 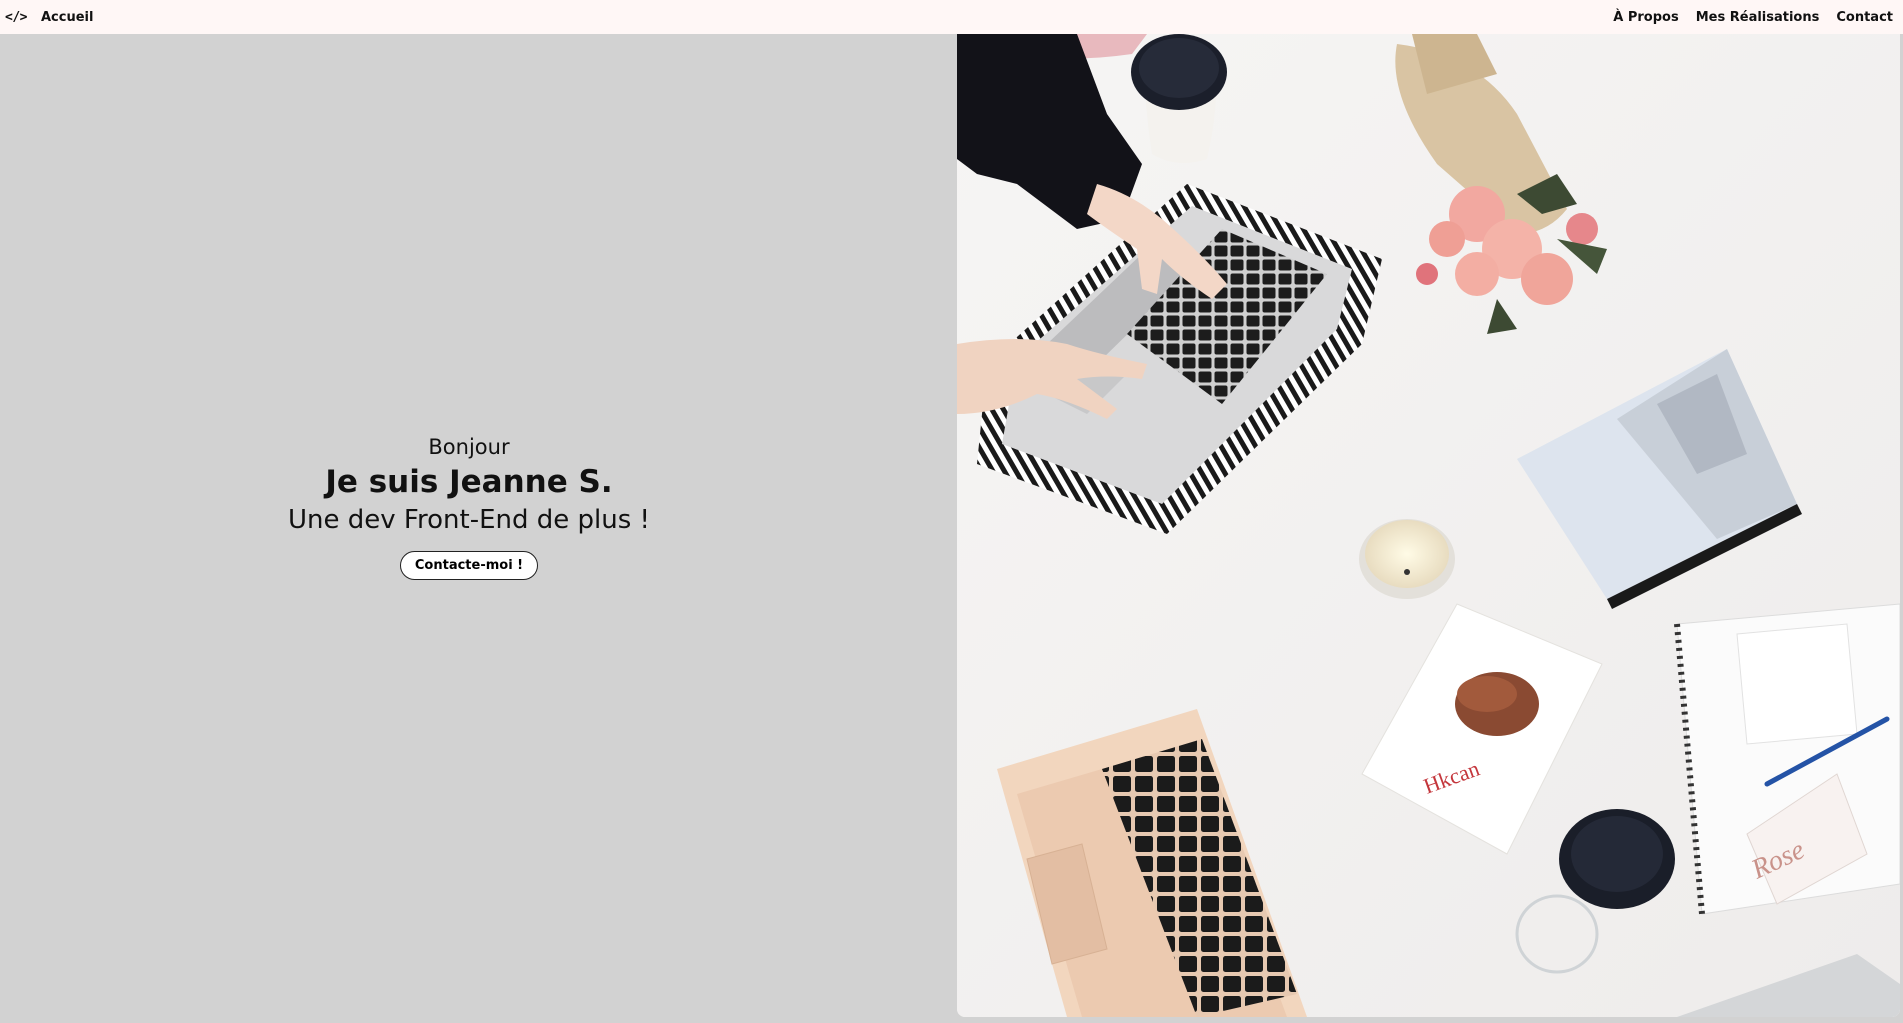 What do you see at coordinates (469, 482) in the screenshot?
I see `hero-name: Je suis Jeanne S.` at bounding box center [469, 482].